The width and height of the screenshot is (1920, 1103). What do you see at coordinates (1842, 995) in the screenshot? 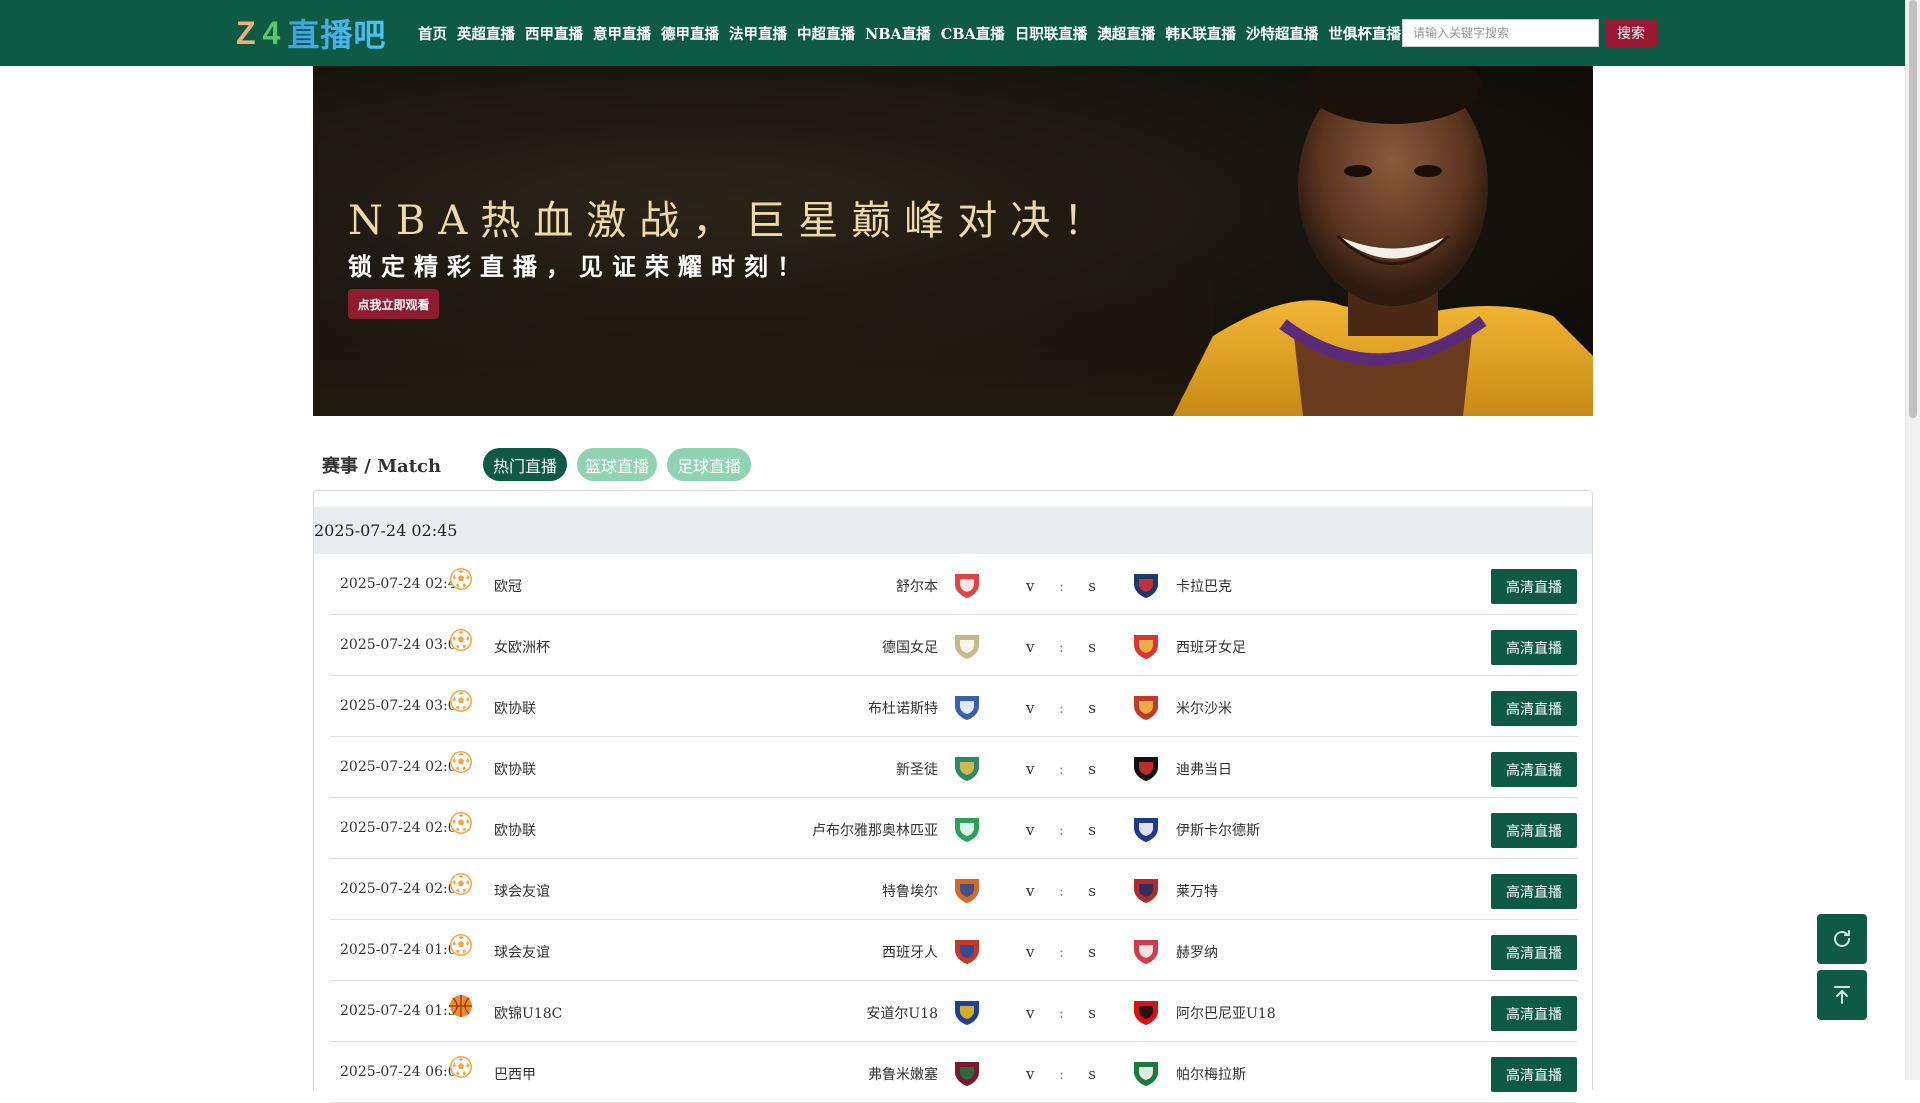
I see `back-to-top-button` at bounding box center [1842, 995].